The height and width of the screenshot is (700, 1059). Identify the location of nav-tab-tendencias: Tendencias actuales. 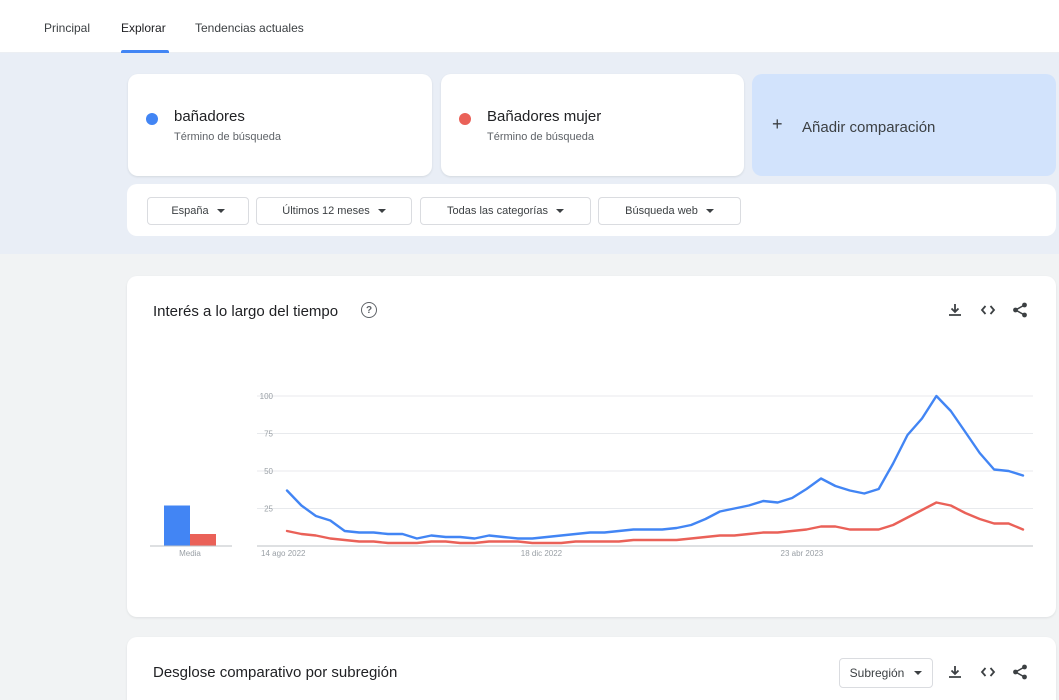
(249, 28).